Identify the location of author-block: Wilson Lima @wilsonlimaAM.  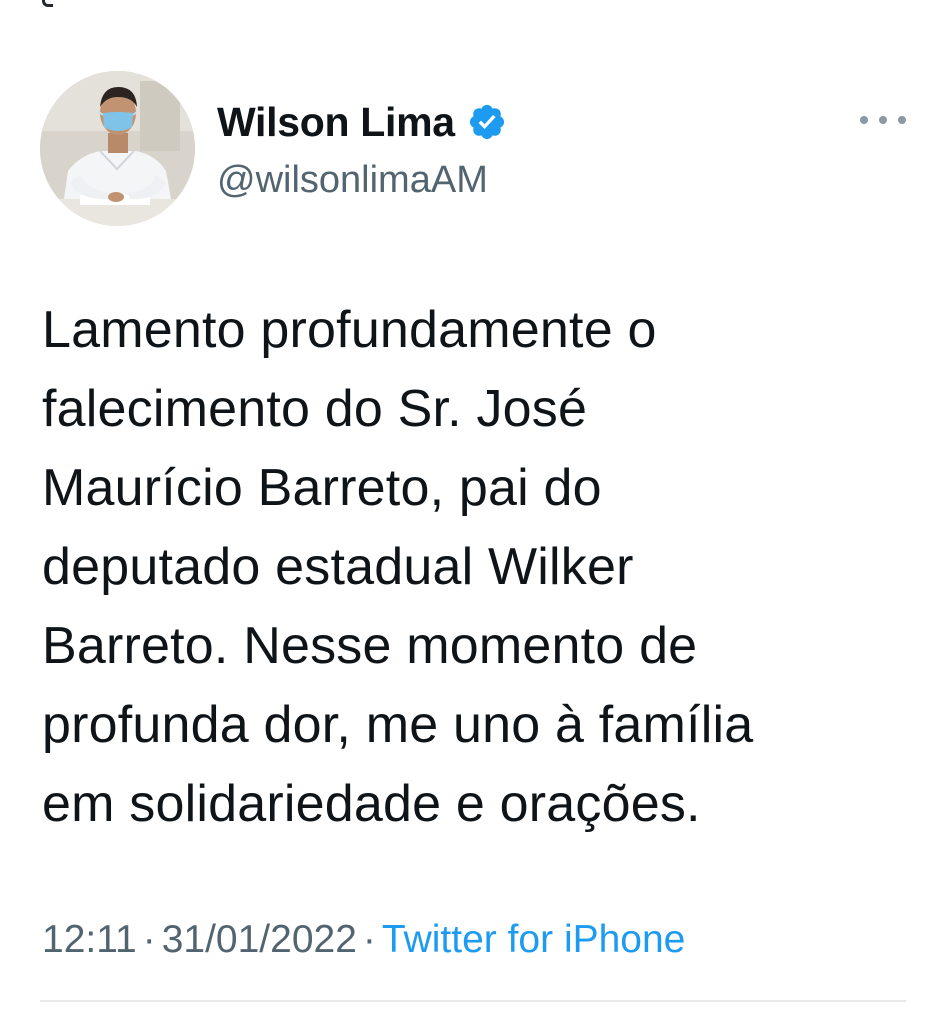
(362, 151).